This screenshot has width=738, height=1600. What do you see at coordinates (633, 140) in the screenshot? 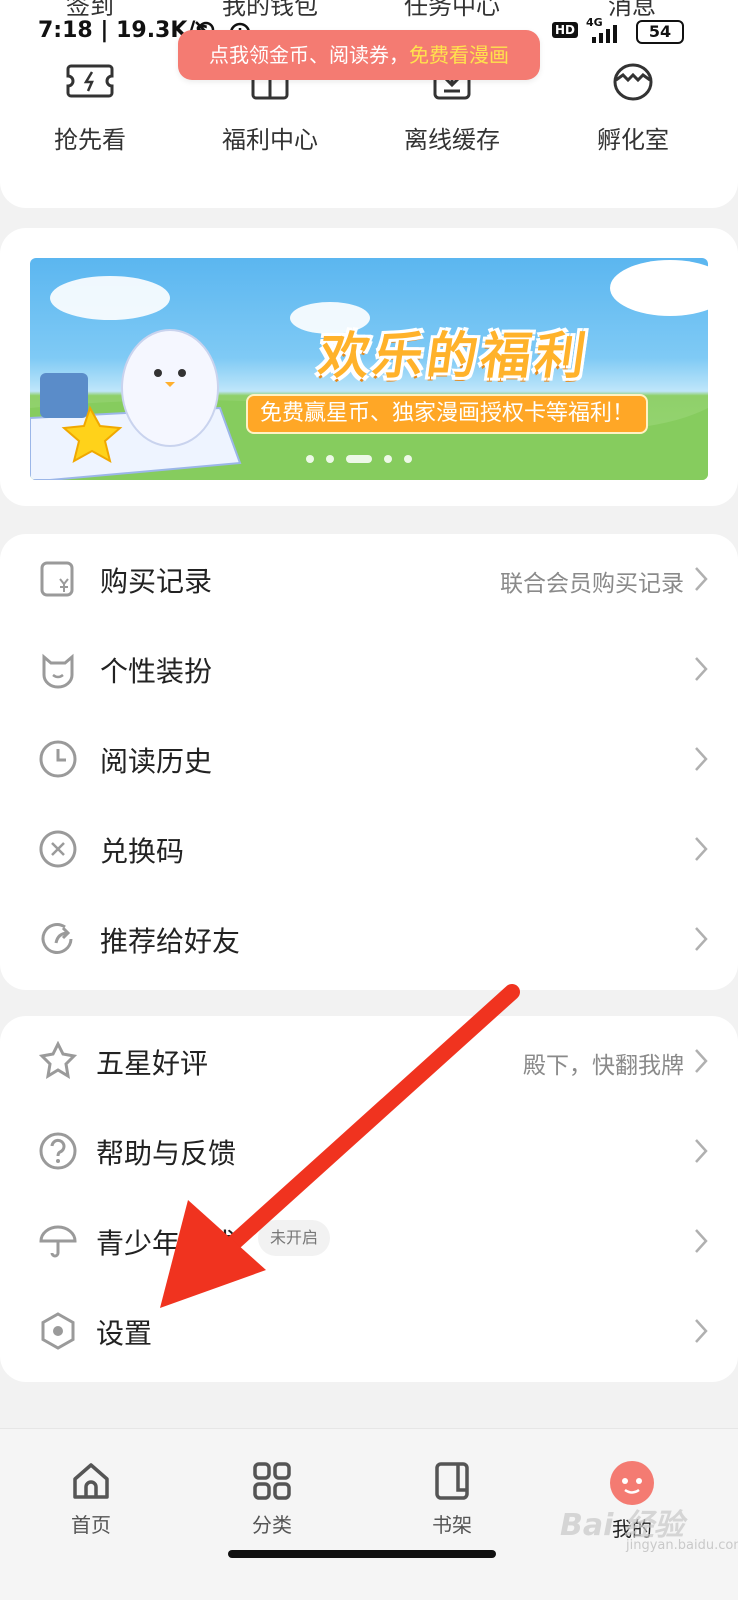
I see `grid-label: 孵化室` at bounding box center [633, 140].